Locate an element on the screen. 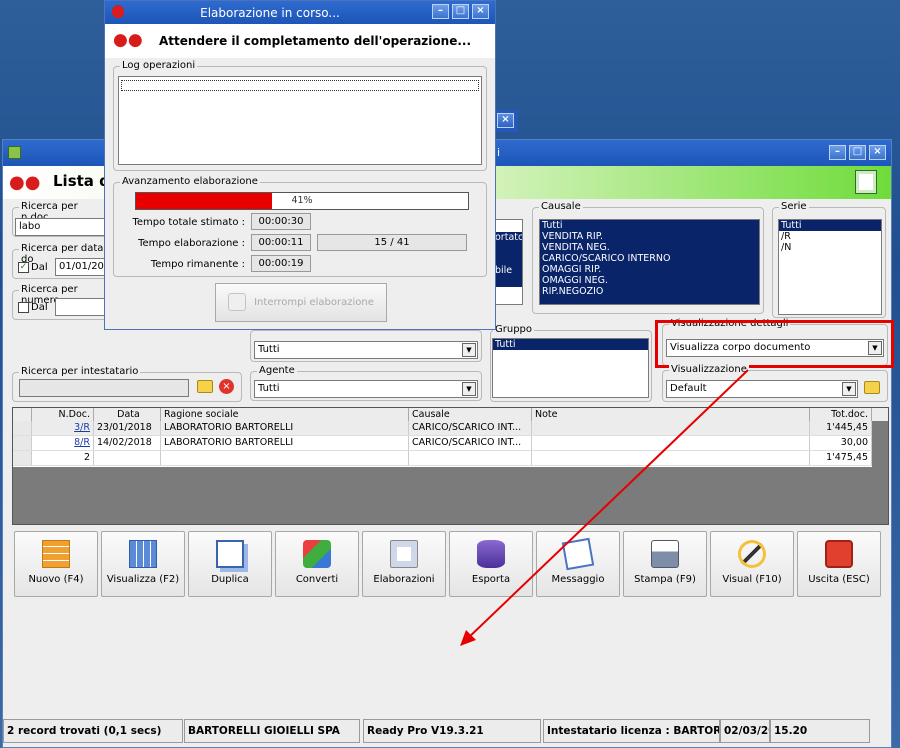 The width and height of the screenshot is (900, 748). log-box is located at coordinates (300, 120).